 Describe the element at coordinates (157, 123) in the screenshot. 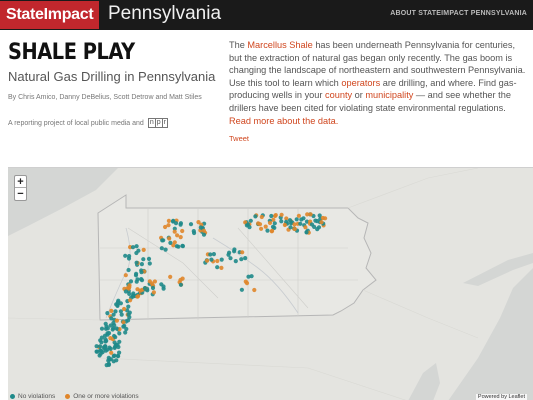

I see `npr-logo: n p r` at that location.